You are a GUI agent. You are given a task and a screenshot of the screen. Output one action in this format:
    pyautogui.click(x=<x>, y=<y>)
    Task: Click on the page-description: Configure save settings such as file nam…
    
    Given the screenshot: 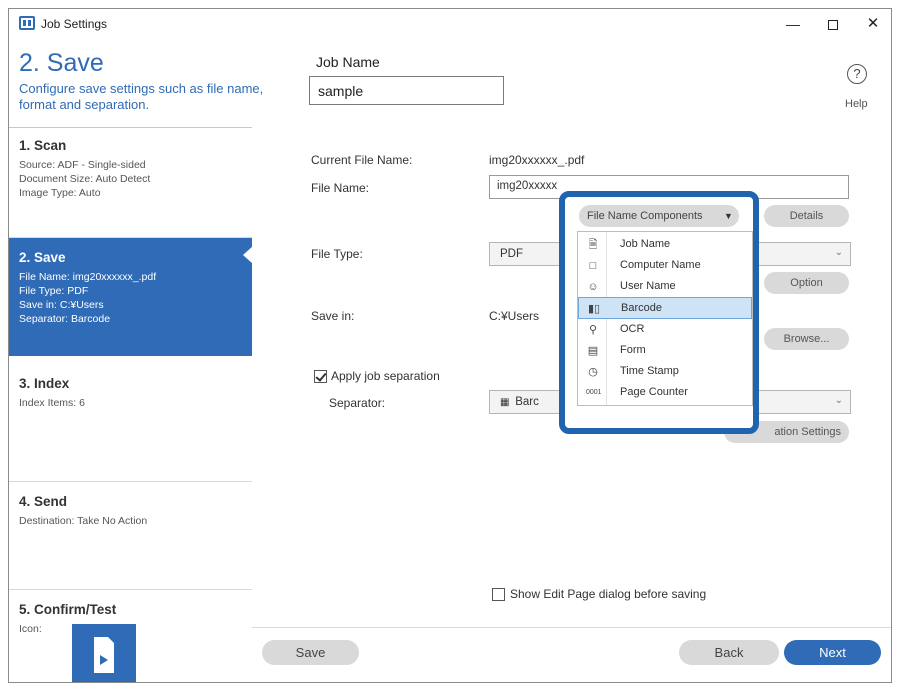 What is the action you would take?
    pyautogui.click(x=141, y=96)
    